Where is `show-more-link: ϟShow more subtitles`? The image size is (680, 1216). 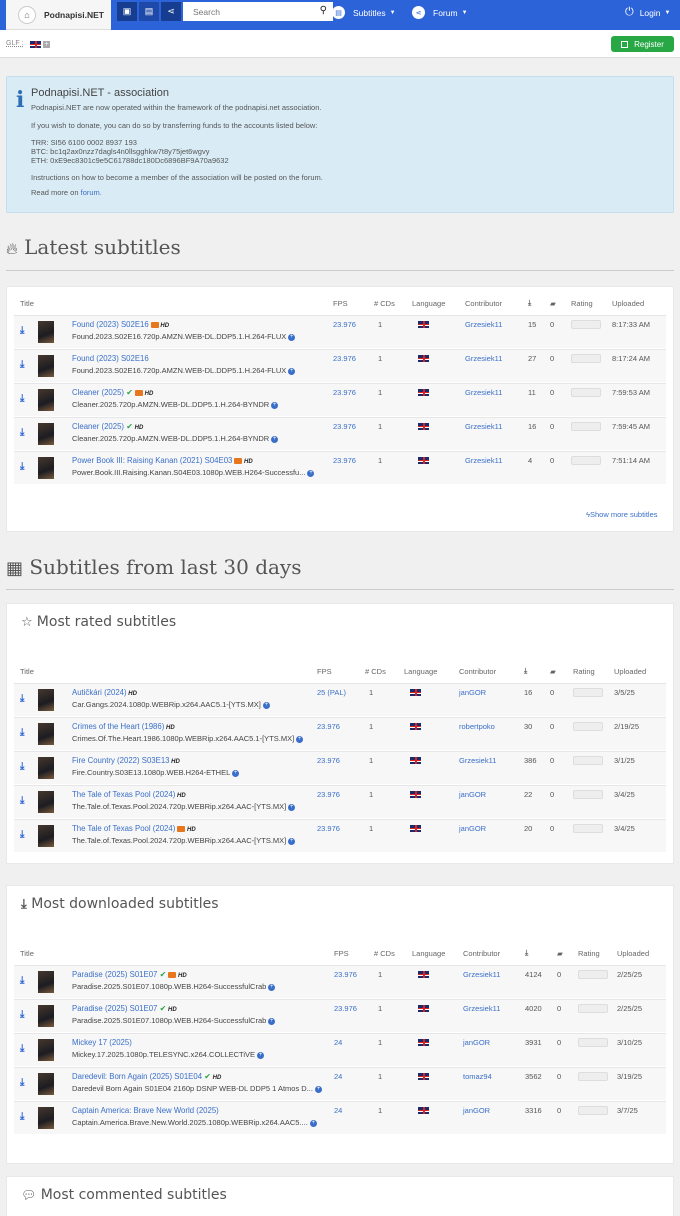
show-more-link: ϟShow more subtitles is located at coordinates (622, 514).